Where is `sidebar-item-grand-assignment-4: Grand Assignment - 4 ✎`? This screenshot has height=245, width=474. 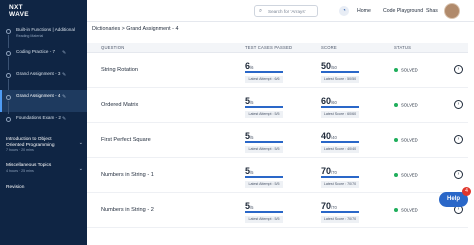 sidebar-item-grand-assignment-4: Grand Assignment - 4 ✎ is located at coordinates (43, 102).